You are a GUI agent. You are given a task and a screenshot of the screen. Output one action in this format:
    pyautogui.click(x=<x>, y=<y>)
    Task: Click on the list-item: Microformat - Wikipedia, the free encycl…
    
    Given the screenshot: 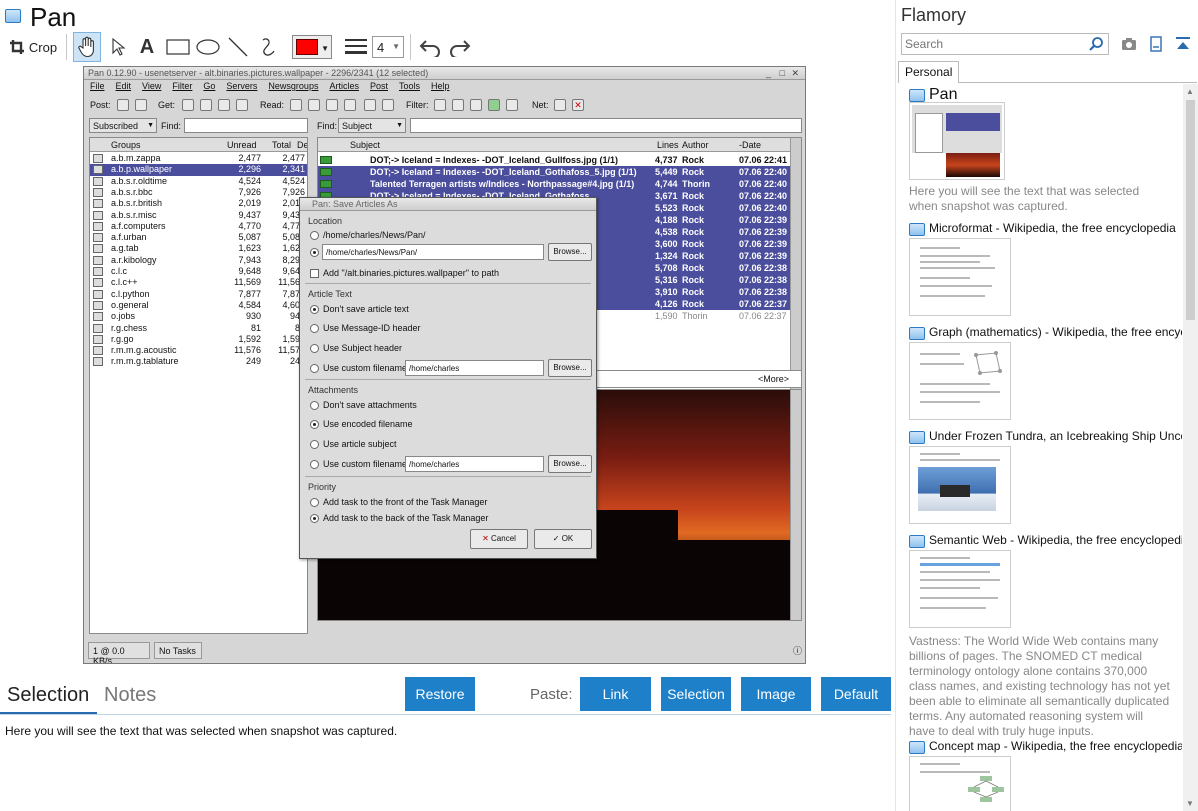 What is the action you would take?
    pyautogui.click(x=1040, y=270)
    